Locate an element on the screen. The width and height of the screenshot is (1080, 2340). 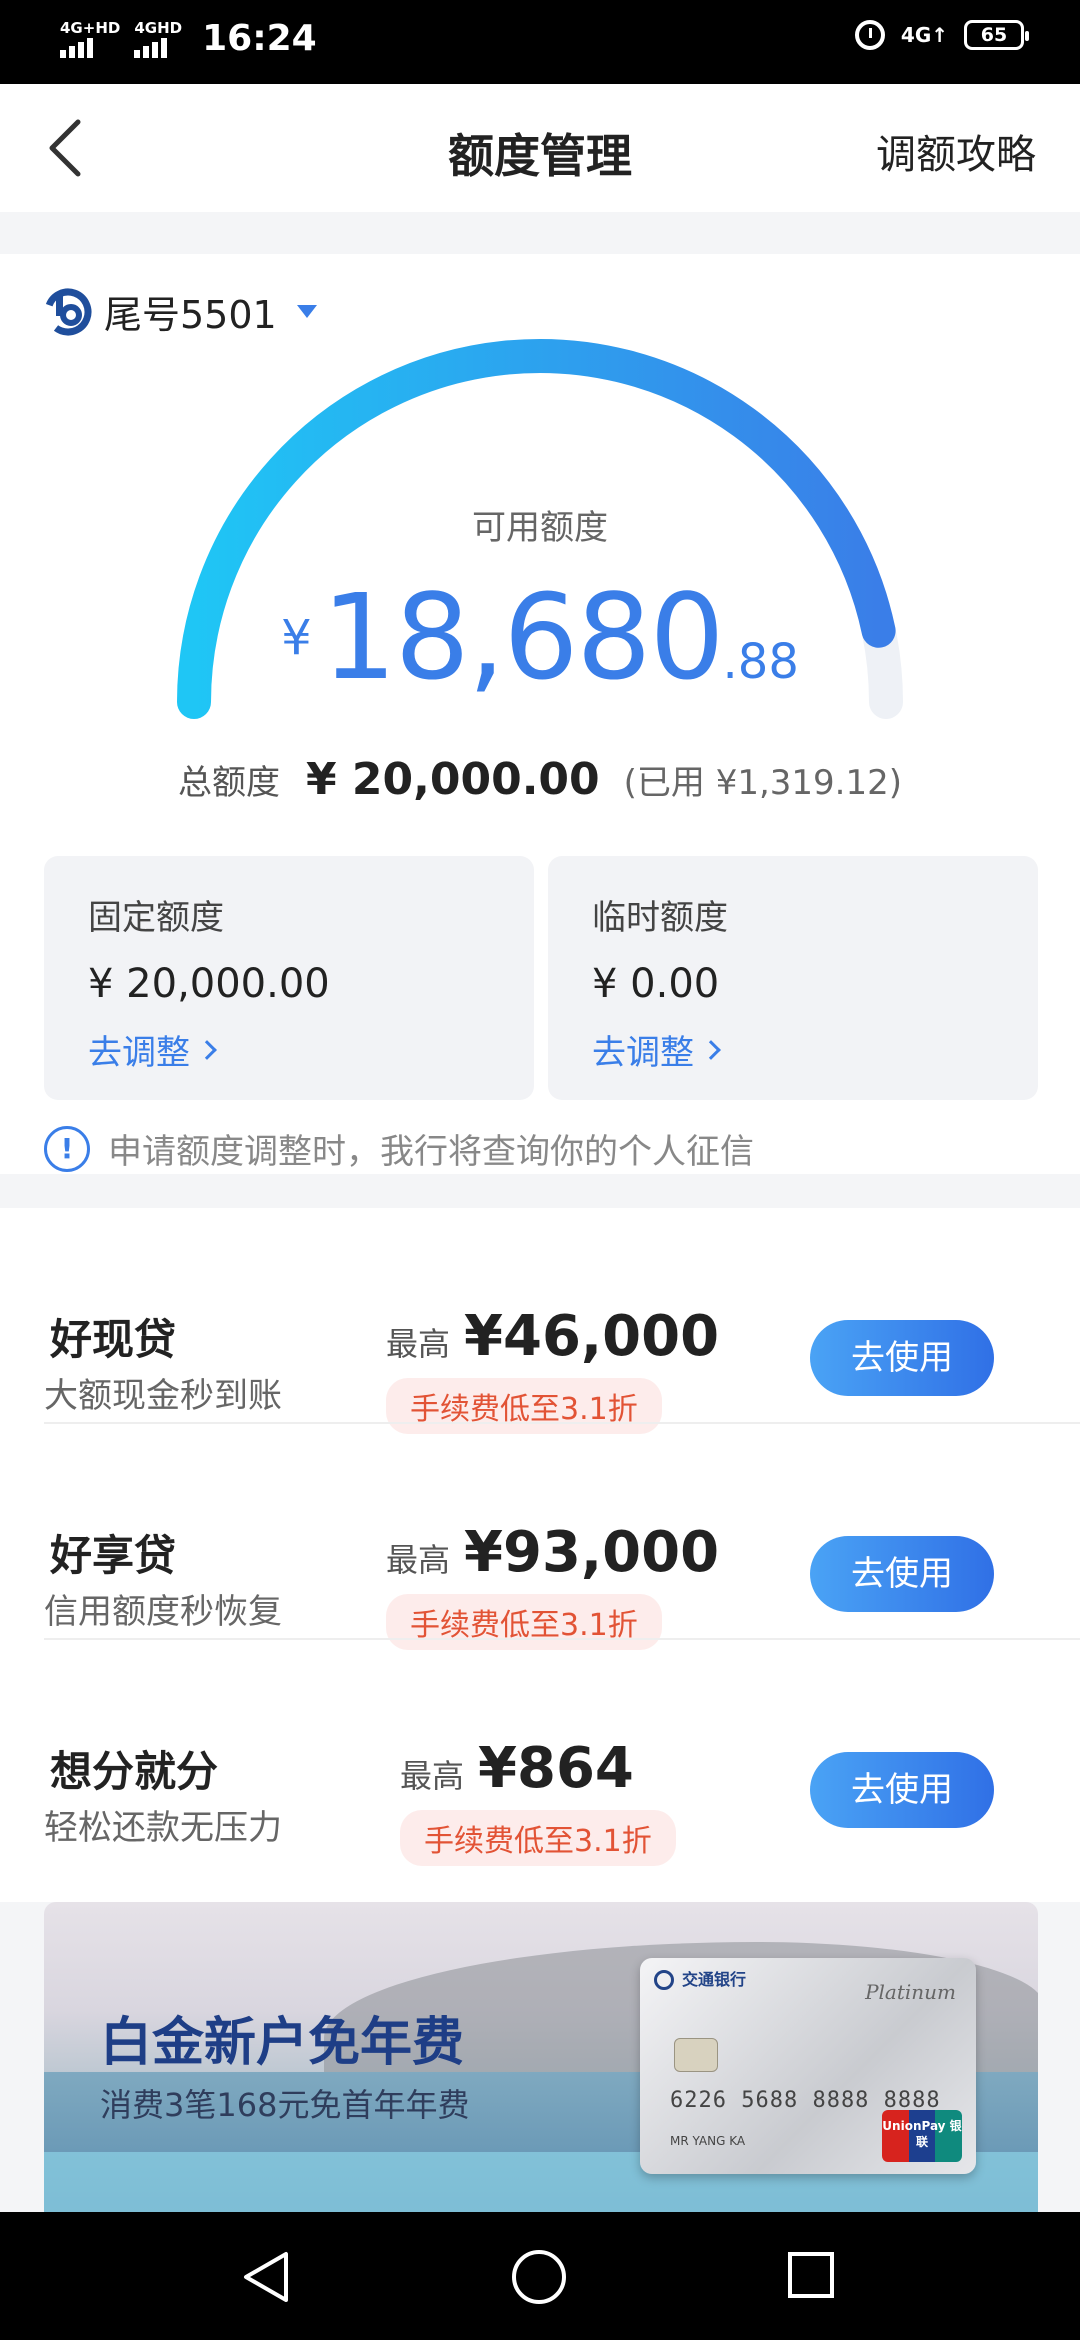
total-credit-label: 总额度 is located at coordinates (228, 783).